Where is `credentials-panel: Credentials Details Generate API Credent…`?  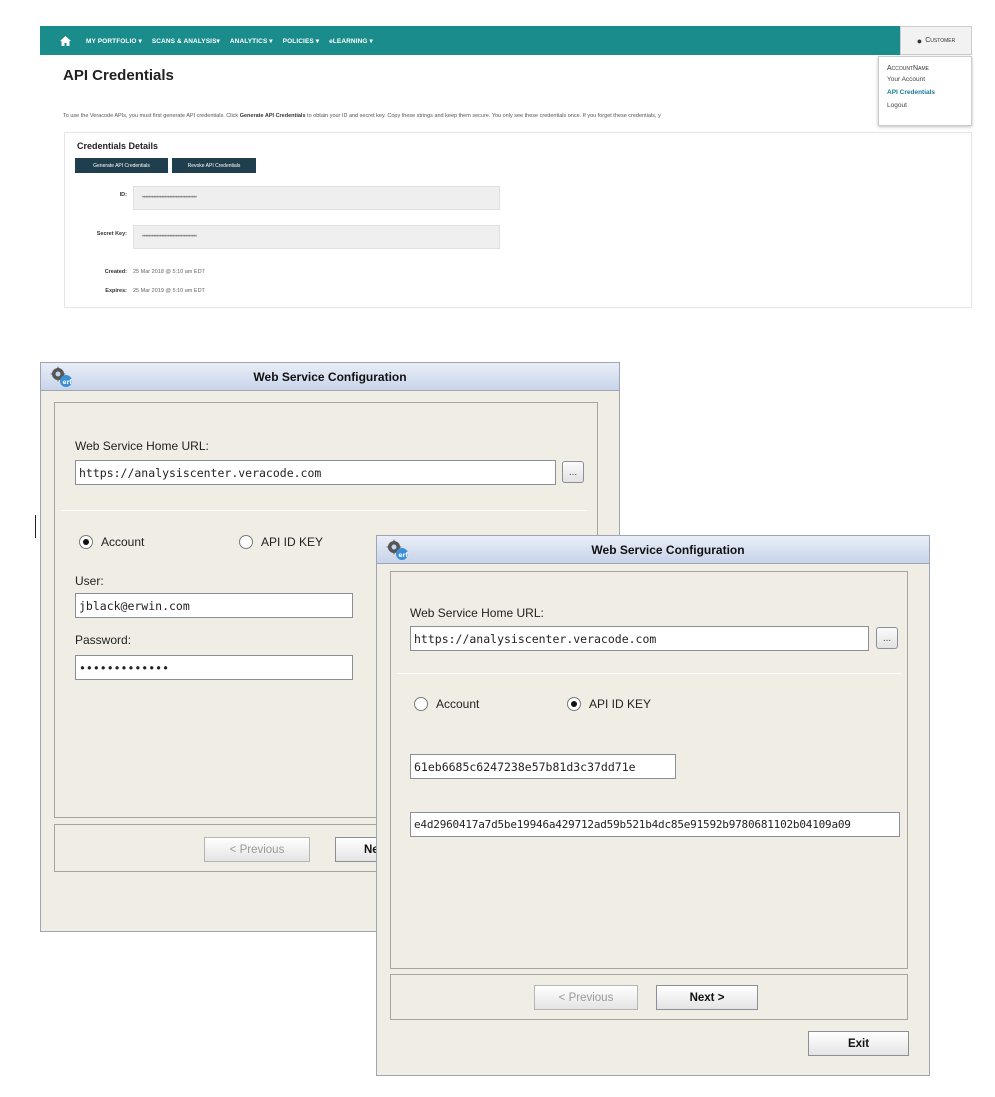
credentials-panel: Credentials Details Generate API Credent… is located at coordinates (518, 220).